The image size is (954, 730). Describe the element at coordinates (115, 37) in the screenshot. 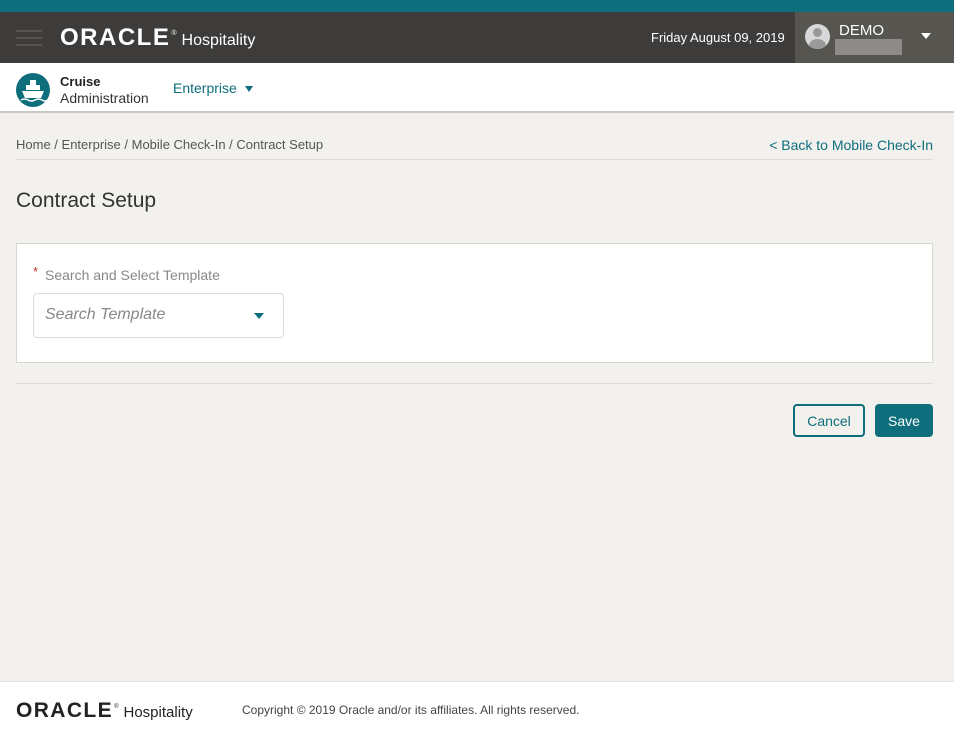

I see `brand-wordmark: ORACLE` at that location.